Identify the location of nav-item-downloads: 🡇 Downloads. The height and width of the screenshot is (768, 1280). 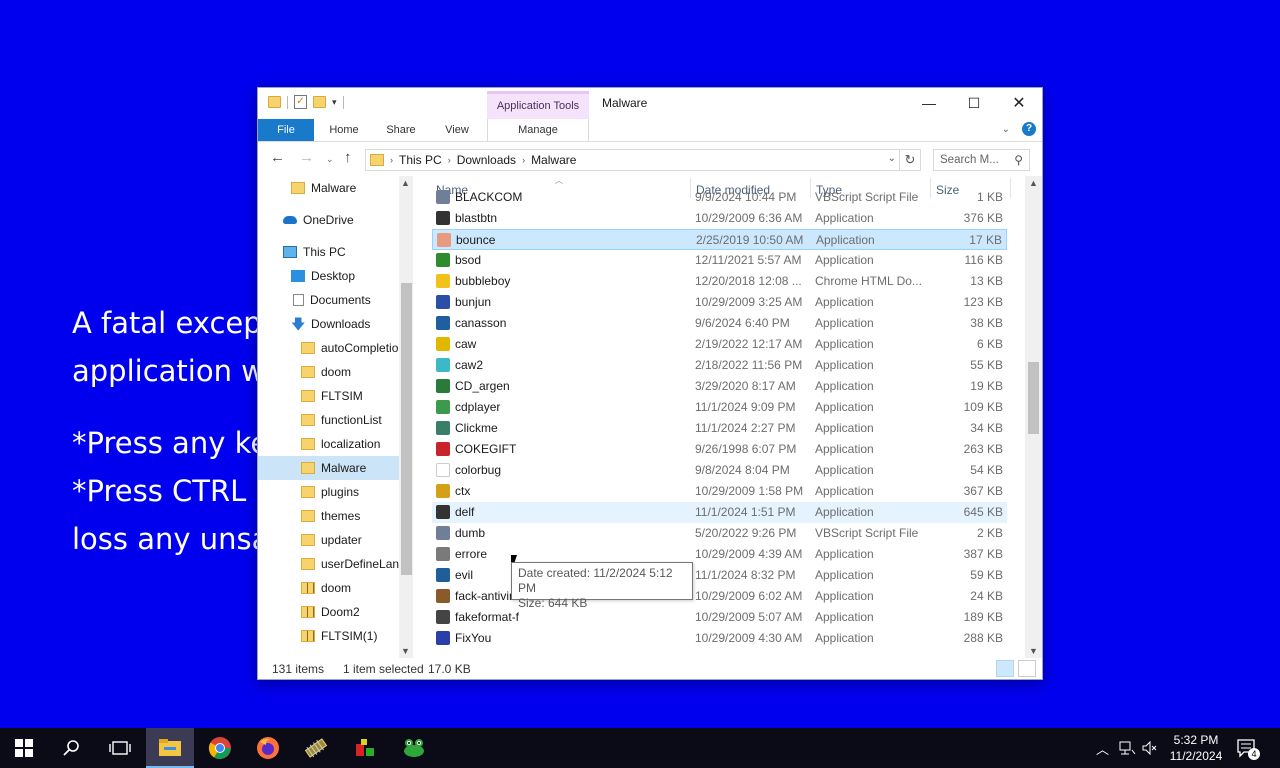
(328, 324).